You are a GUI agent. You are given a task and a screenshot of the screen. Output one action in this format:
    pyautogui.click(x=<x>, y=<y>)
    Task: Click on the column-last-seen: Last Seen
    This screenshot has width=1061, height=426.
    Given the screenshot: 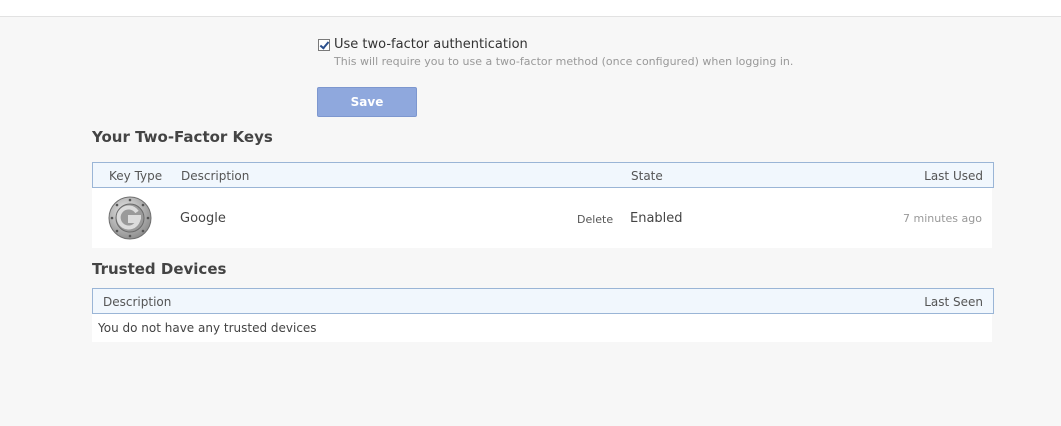 What is the action you would take?
    pyautogui.click(x=953, y=302)
    